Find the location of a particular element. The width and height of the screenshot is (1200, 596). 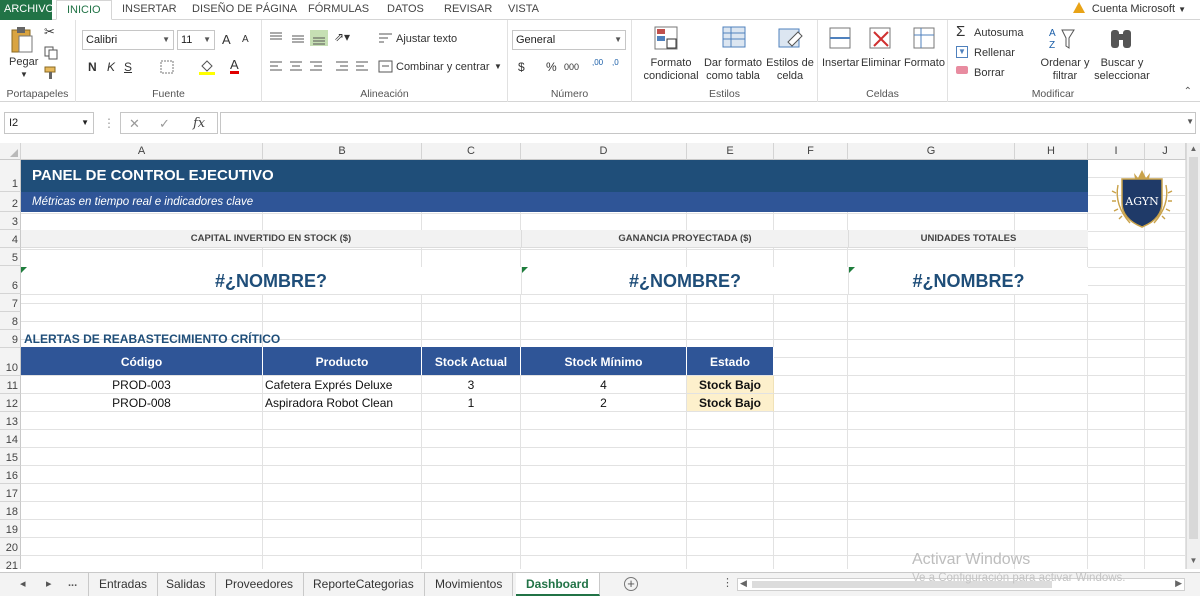

sheet-next-icon: ▸ is located at coordinates (49, 583).